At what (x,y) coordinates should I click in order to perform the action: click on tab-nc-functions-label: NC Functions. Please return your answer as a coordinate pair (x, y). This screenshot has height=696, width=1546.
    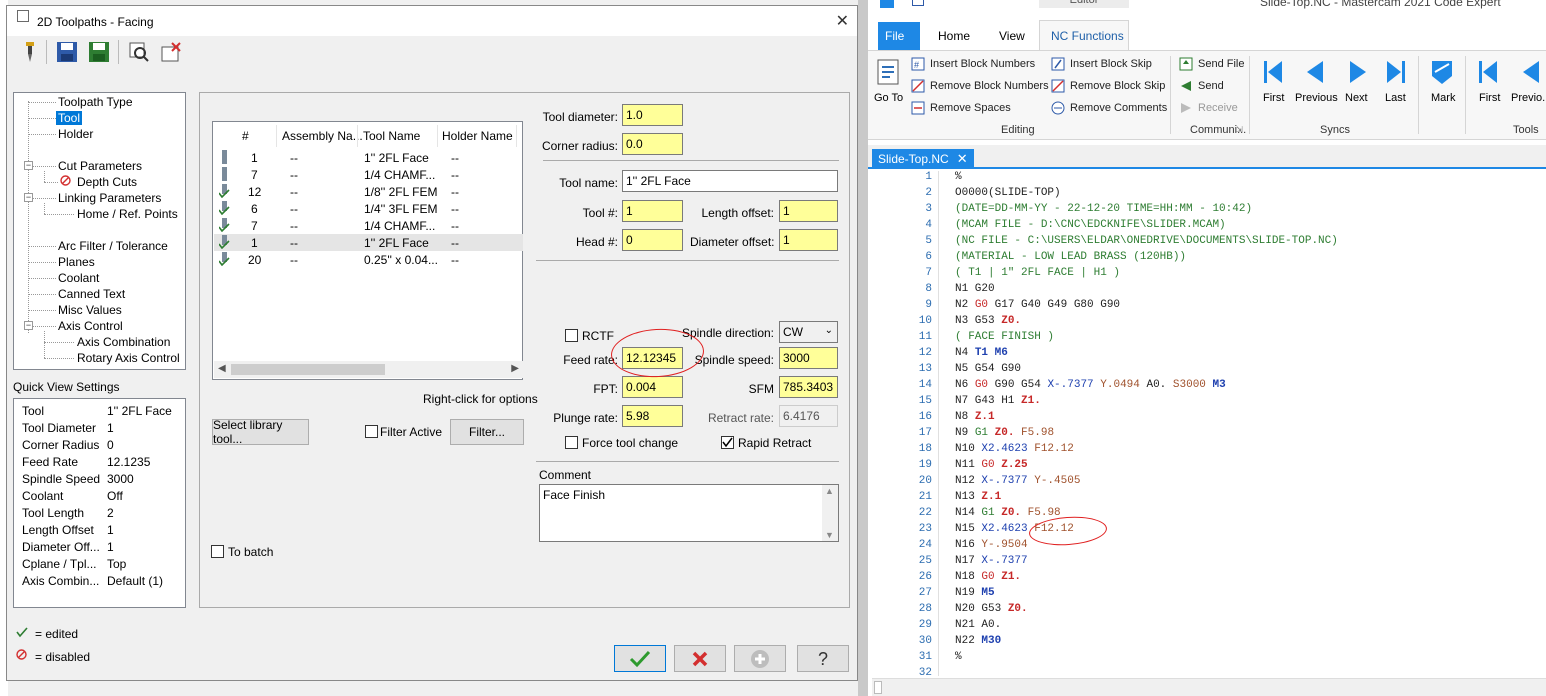
    Looking at the image, I should click on (1087, 36).